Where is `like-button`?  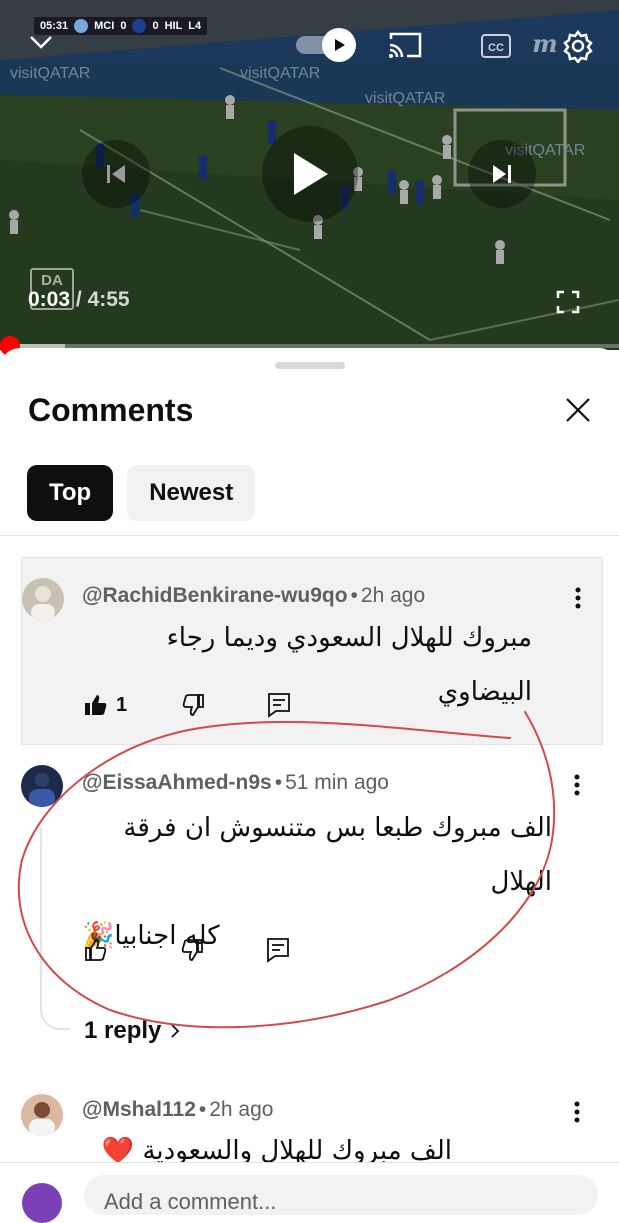 like-button is located at coordinates (96, 950).